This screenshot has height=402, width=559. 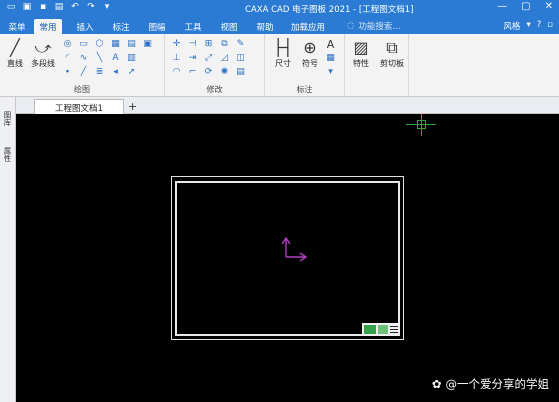 I want to click on save-icon: ▪, so click(x=43, y=7).